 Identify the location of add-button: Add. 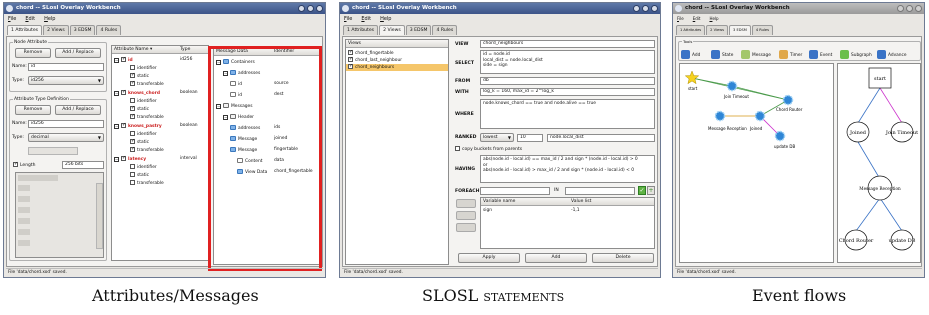
(556, 258).